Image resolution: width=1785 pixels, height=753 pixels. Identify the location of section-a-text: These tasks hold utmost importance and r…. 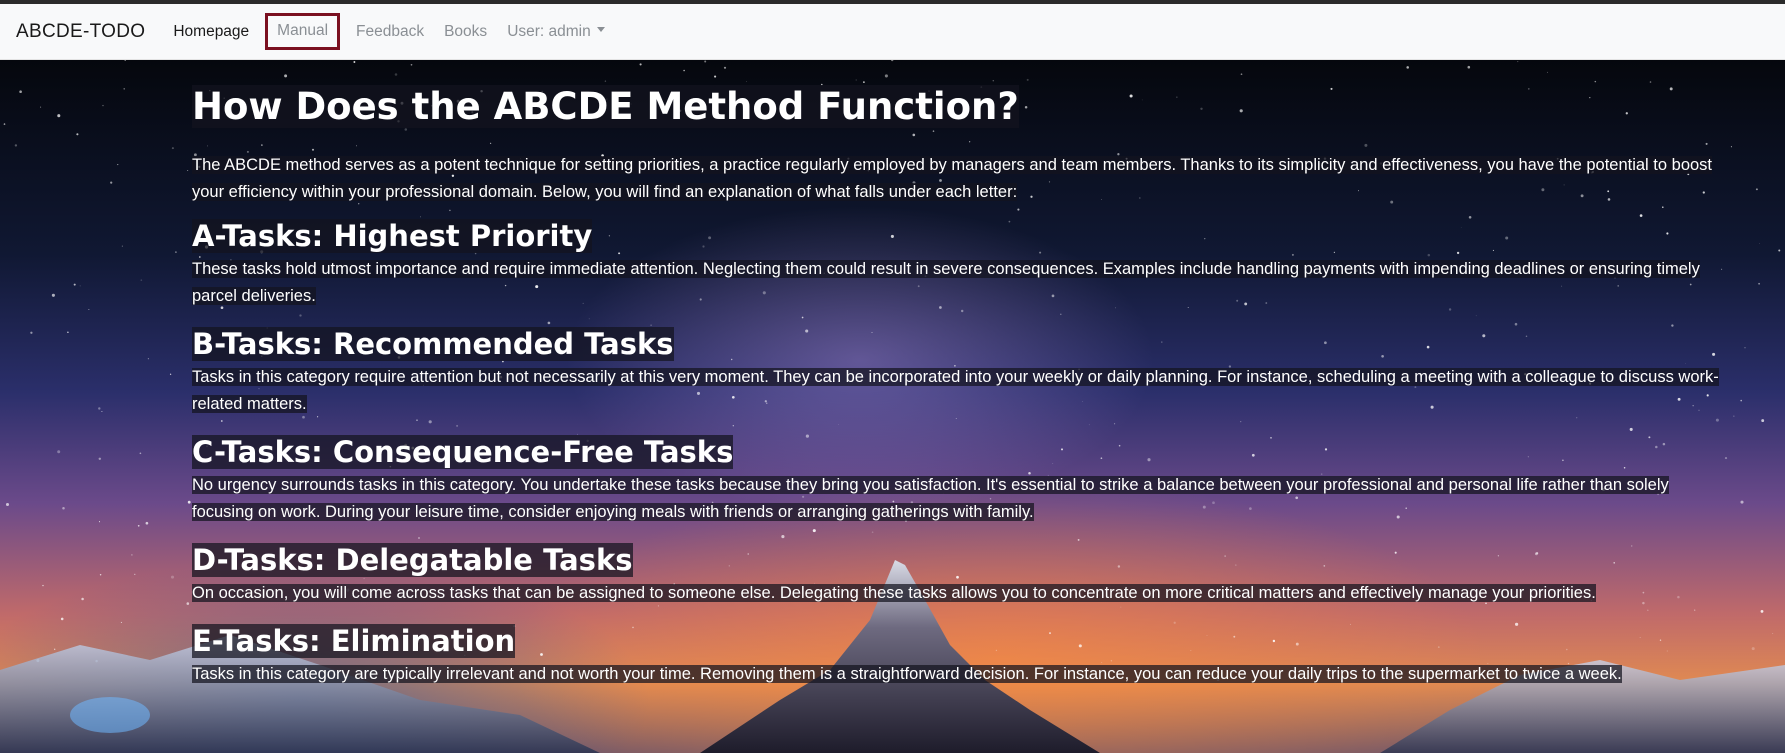
(957, 283).